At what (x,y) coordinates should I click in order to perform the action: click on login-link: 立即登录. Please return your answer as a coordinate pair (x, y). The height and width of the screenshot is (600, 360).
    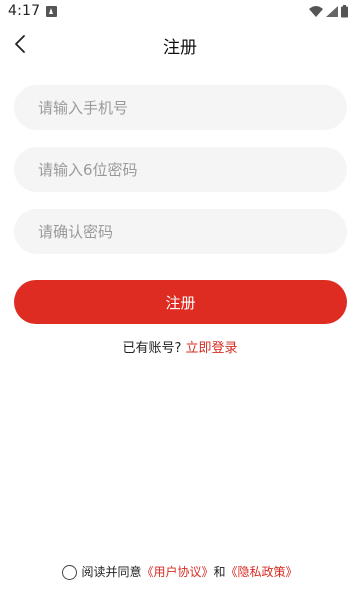
    Looking at the image, I should click on (212, 348).